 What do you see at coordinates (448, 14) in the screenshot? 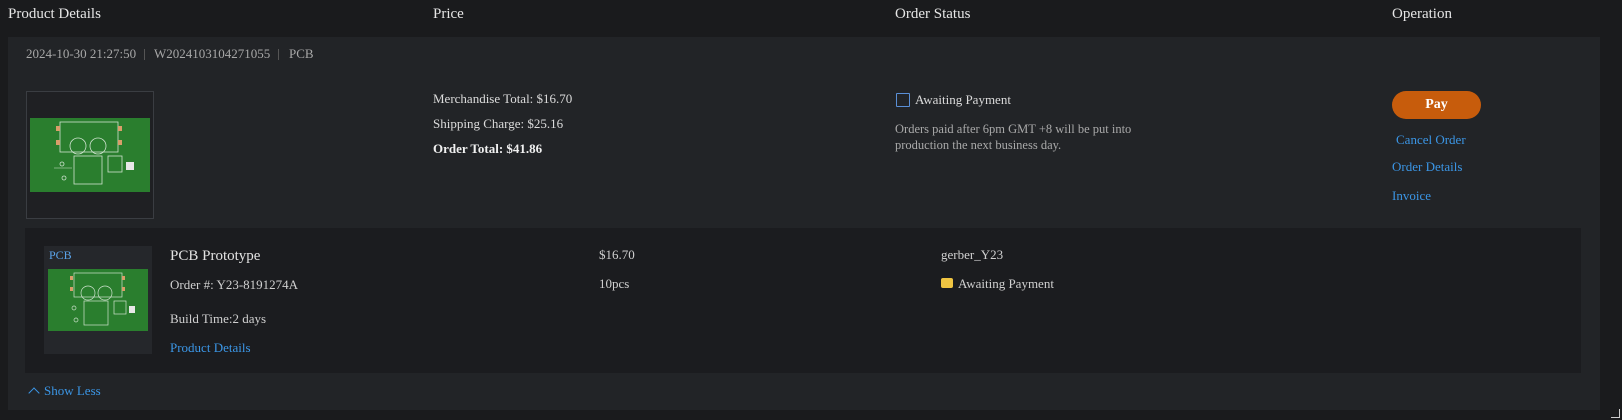
I see `header-price: Price` at bounding box center [448, 14].